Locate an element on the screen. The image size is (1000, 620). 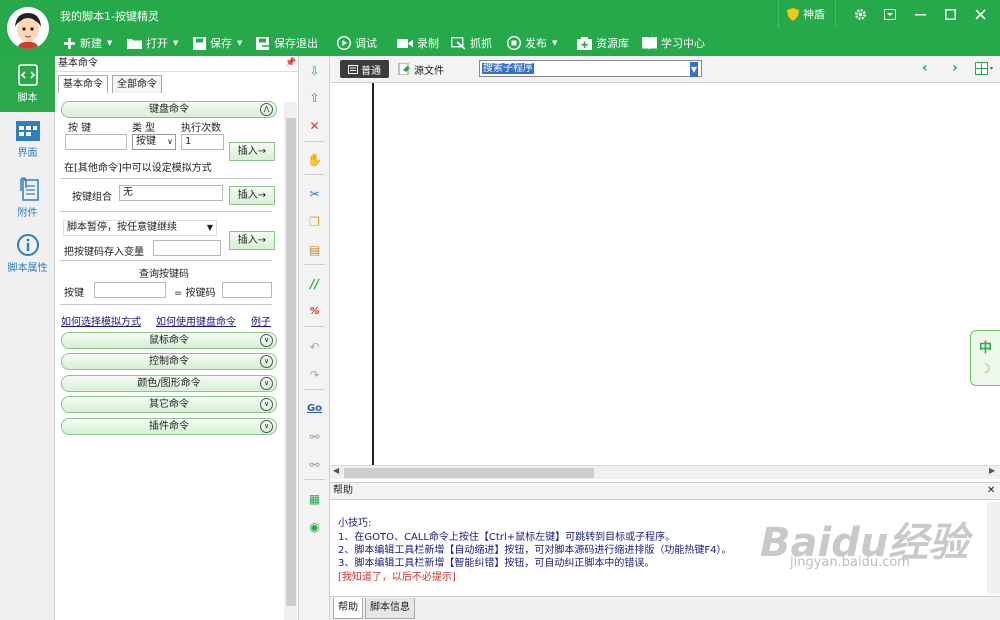
redo-icon: ↷ is located at coordinates (314, 374).